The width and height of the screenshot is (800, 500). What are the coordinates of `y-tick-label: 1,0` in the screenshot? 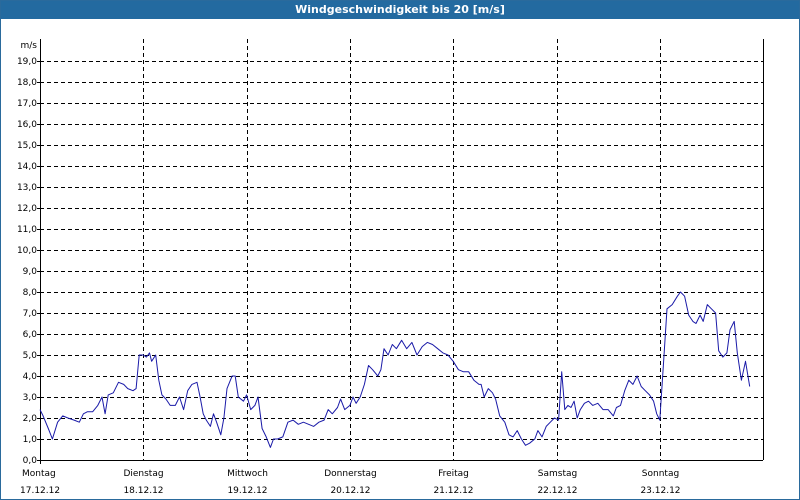 It's located at (30, 440).